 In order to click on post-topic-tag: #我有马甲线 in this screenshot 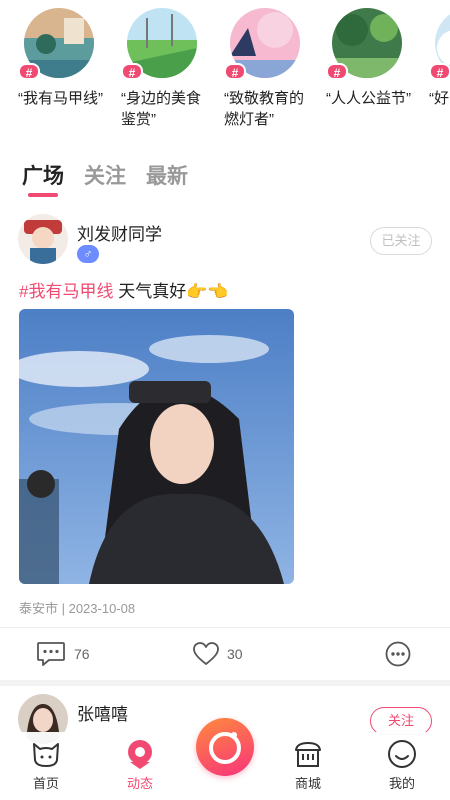, I will do `click(66, 291)`.